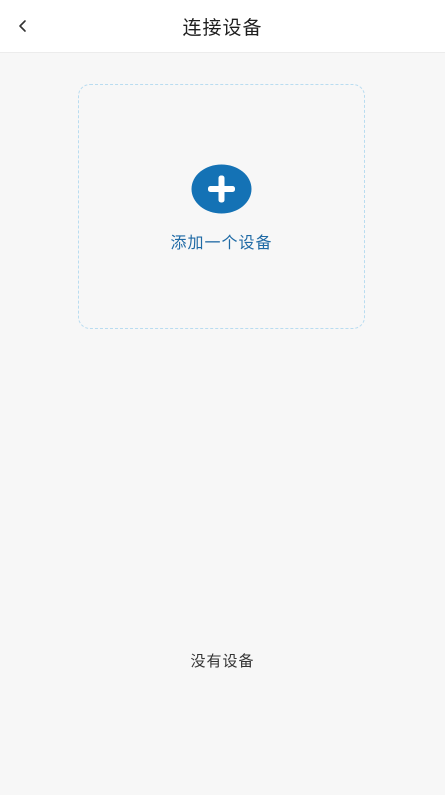 This screenshot has width=445, height=795. What do you see at coordinates (221, 241) in the screenshot?
I see `add-device-label: 添加一个设备` at bounding box center [221, 241].